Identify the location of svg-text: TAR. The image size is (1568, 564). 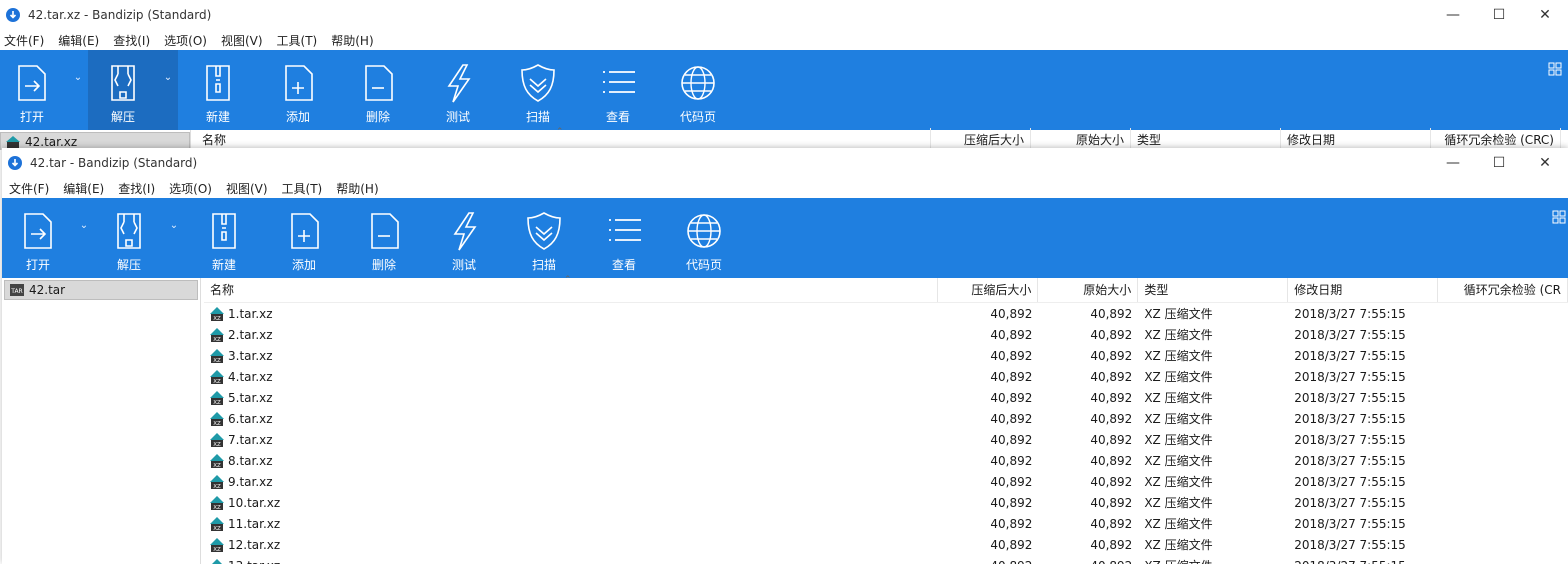
(16, 291).